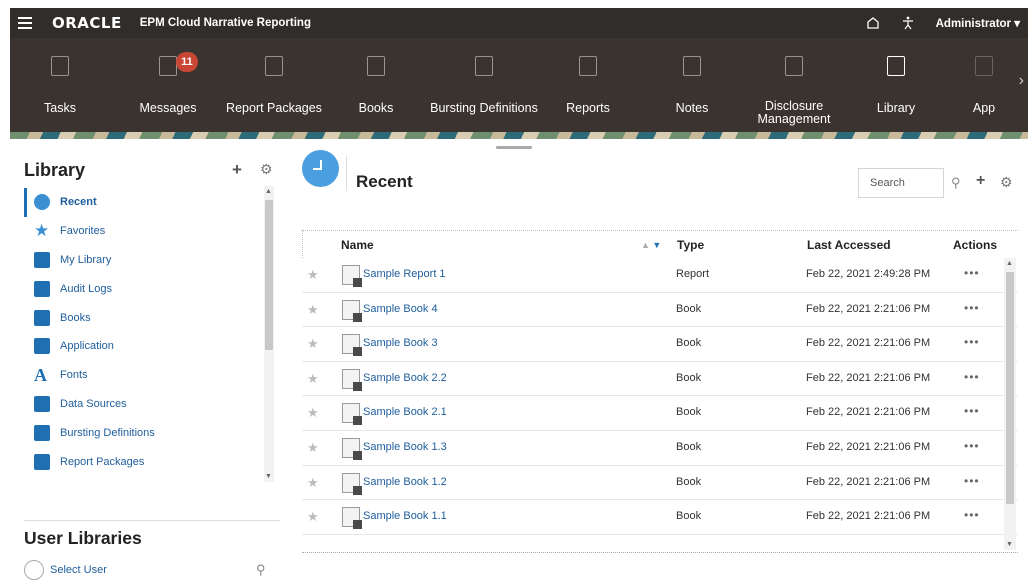 This screenshot has height=586, width=1028. I want to click on library-item-application: Application, so click(144, 346).